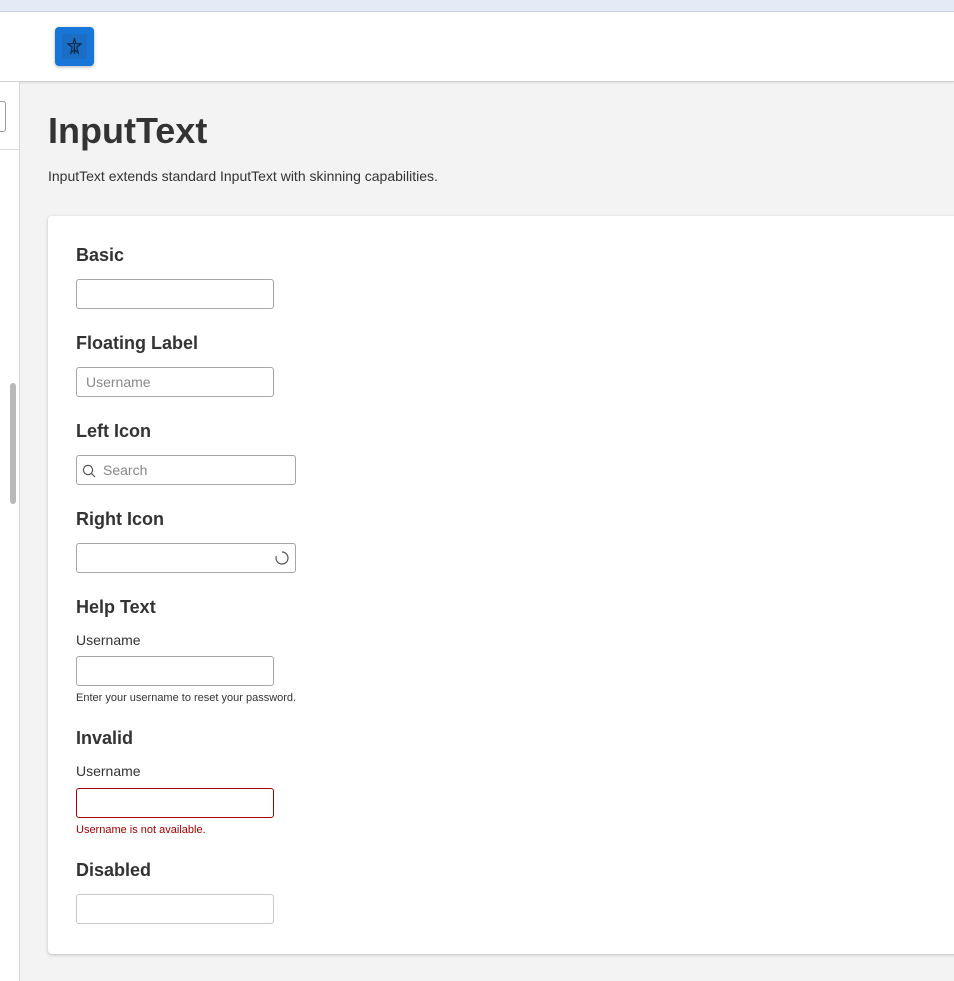 The width and height of the screenshot is (954, 981). Describe the element at coordinates (13, 443) in the screenshot. I see `sidebar-scrollbar` at that location.